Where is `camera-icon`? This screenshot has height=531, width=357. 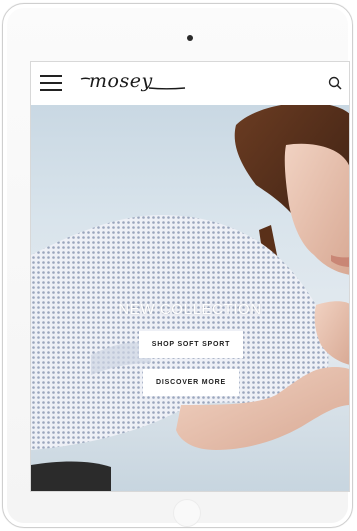 camera-icon is located at coordinates (190, 38).